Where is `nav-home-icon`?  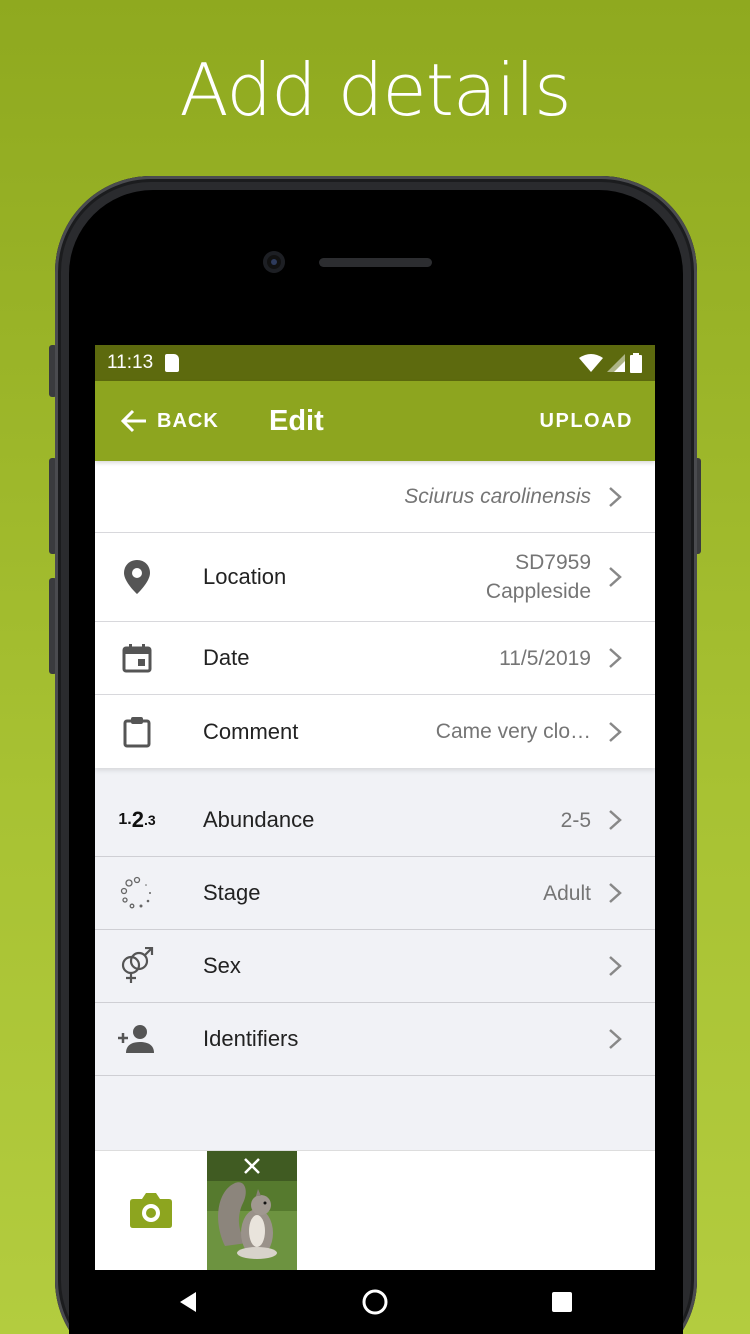
nav-home-icon is located at coordinates (375, 1302).